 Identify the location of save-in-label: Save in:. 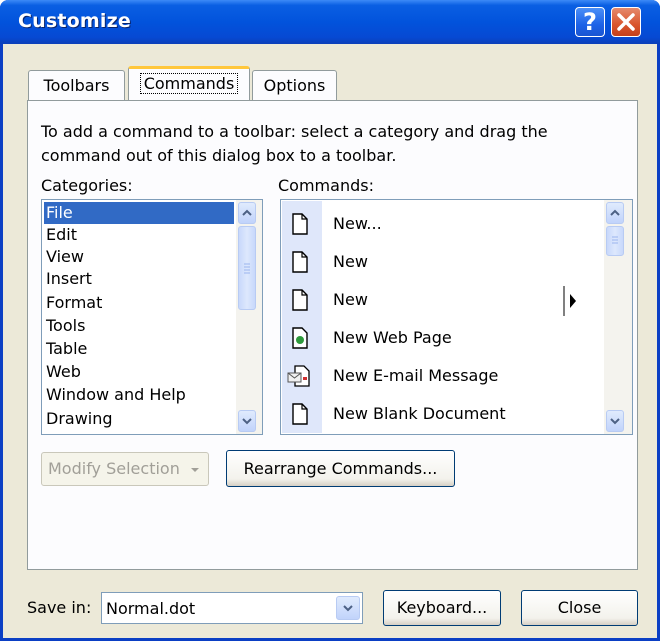
(59, 607).